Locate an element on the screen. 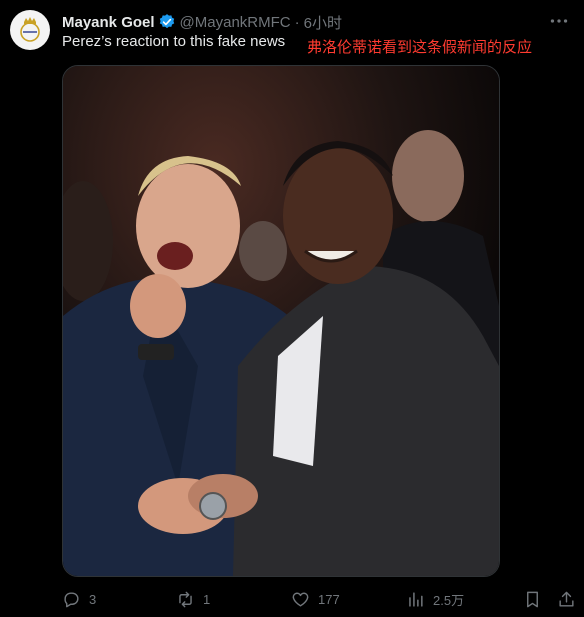 The height and width of the screenshot is (617, 584). translation-overlay: 弗洛伦蒂诺看到这条假新闻的反应 is located at coordinates (420, 47).